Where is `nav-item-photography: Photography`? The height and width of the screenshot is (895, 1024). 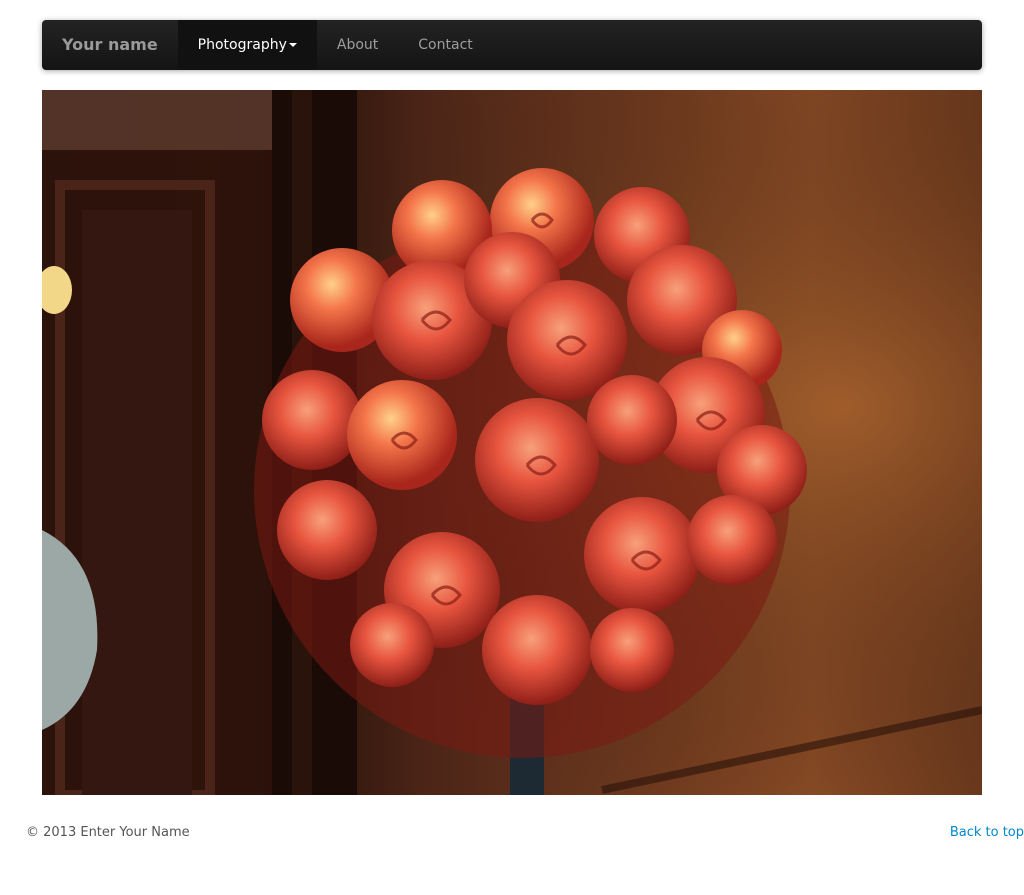 nav-item-photography: Photography is located at coordinates (247, 45).